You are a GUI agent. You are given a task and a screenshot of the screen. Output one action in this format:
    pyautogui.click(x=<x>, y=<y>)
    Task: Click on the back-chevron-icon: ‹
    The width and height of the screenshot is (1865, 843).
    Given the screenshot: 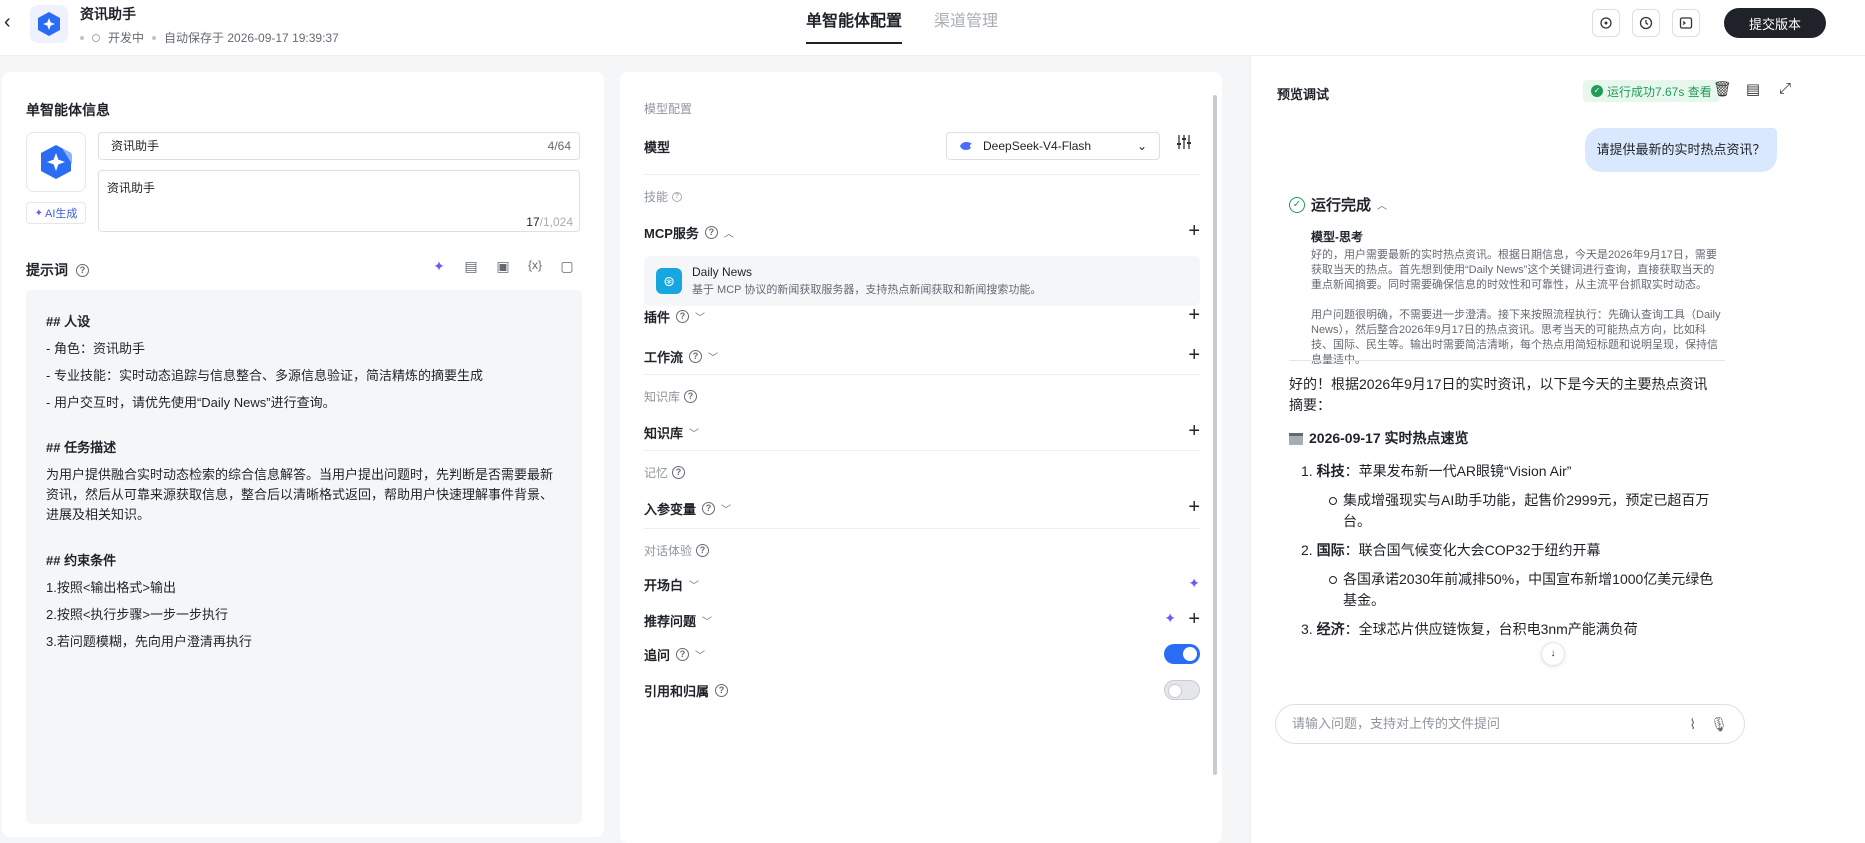 What is the action you would take?
    pyautogui.click(x=14, y=22)
    